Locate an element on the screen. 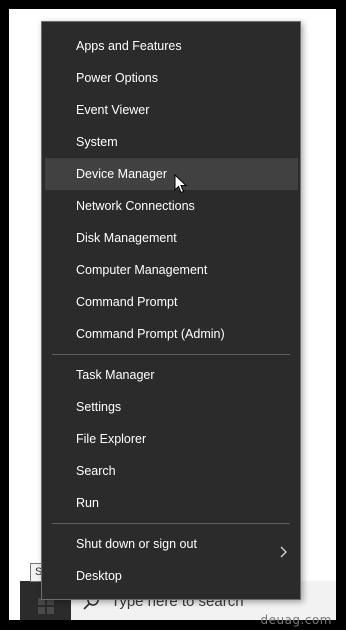 The width and height of the screenshot is (346, 630). menu-item-settings: Settings is located at coordinates (171, 407).